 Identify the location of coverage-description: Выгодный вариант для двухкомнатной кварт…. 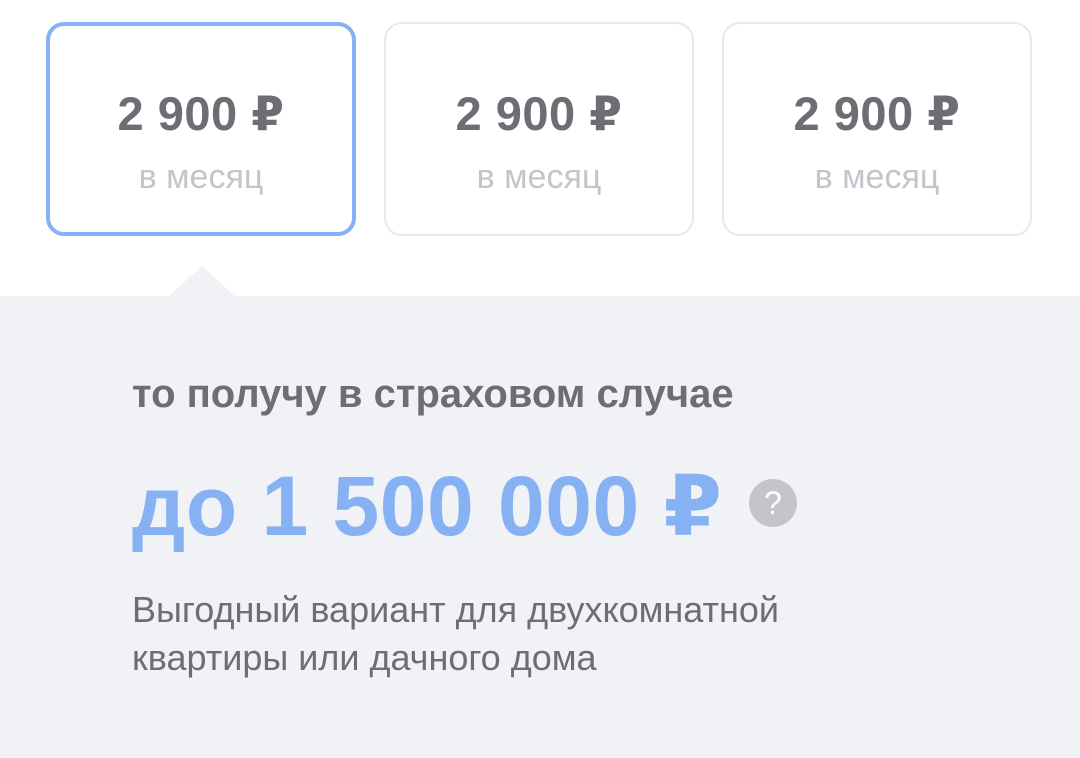
(455, 633).